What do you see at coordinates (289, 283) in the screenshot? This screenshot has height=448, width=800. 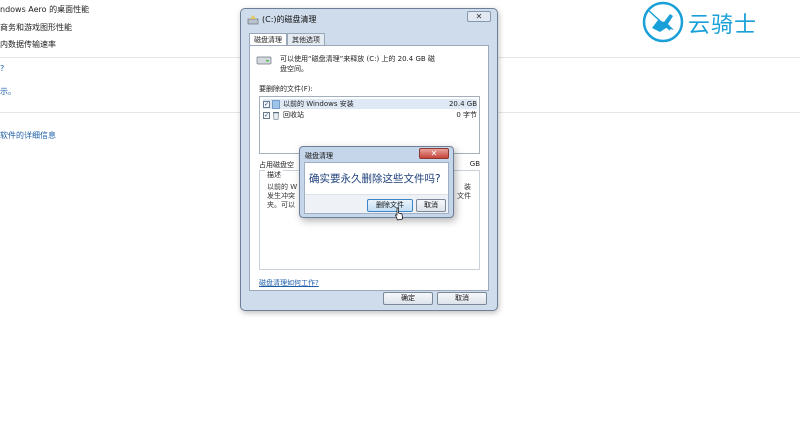 I see `how-cleanup-works-link: 磁盘清理如何工作?` at bounding box center [289, 283].